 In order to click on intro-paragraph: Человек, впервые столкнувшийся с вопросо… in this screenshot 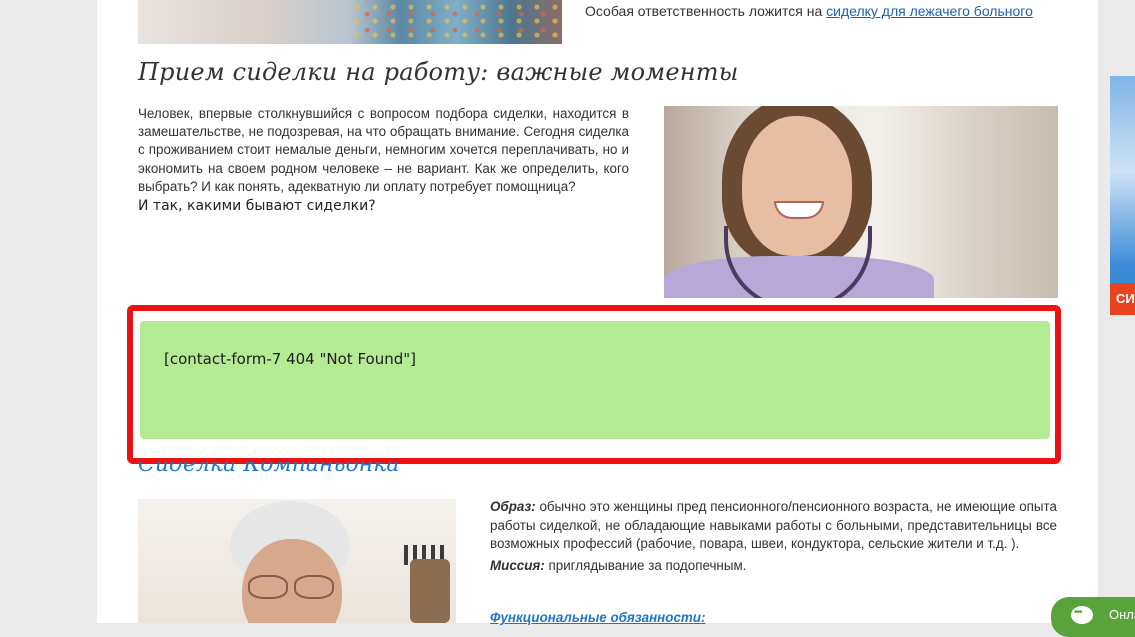, I will do `click(383, 150)`.